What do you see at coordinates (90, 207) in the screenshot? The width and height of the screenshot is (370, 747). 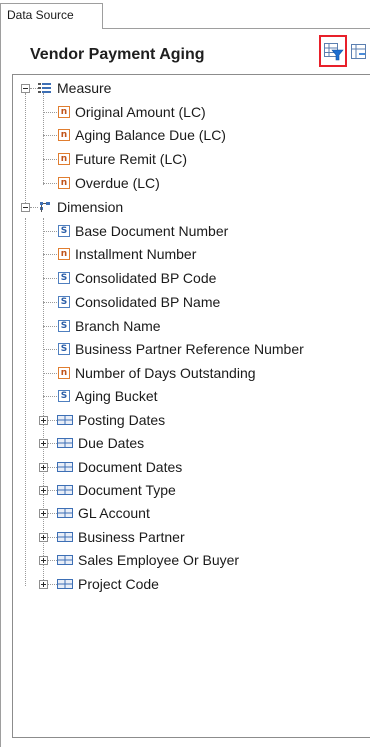 I see `tree-node-label: Dimension` at bounding box center [90, 207].